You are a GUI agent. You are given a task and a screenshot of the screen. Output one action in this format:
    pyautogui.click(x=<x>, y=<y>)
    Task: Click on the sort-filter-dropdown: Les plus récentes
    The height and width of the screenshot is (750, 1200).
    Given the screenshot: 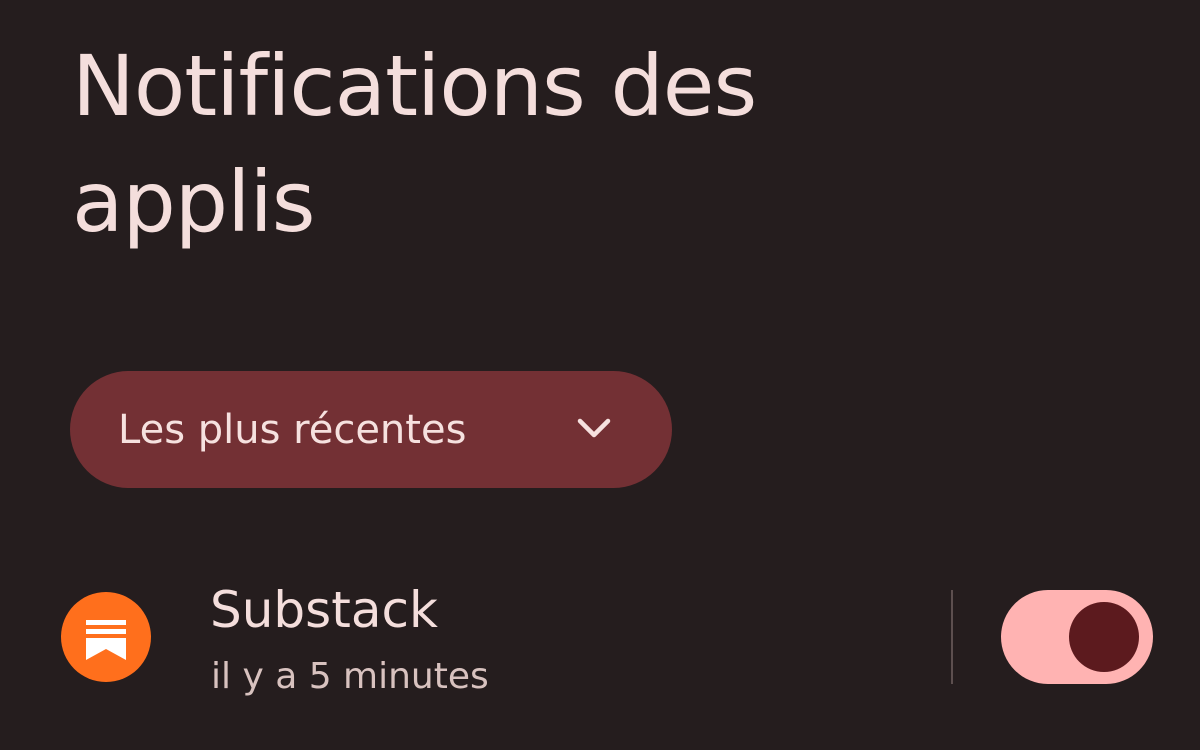 What is the action you would take?
    pyautogui.click(x=371, y=429)
    